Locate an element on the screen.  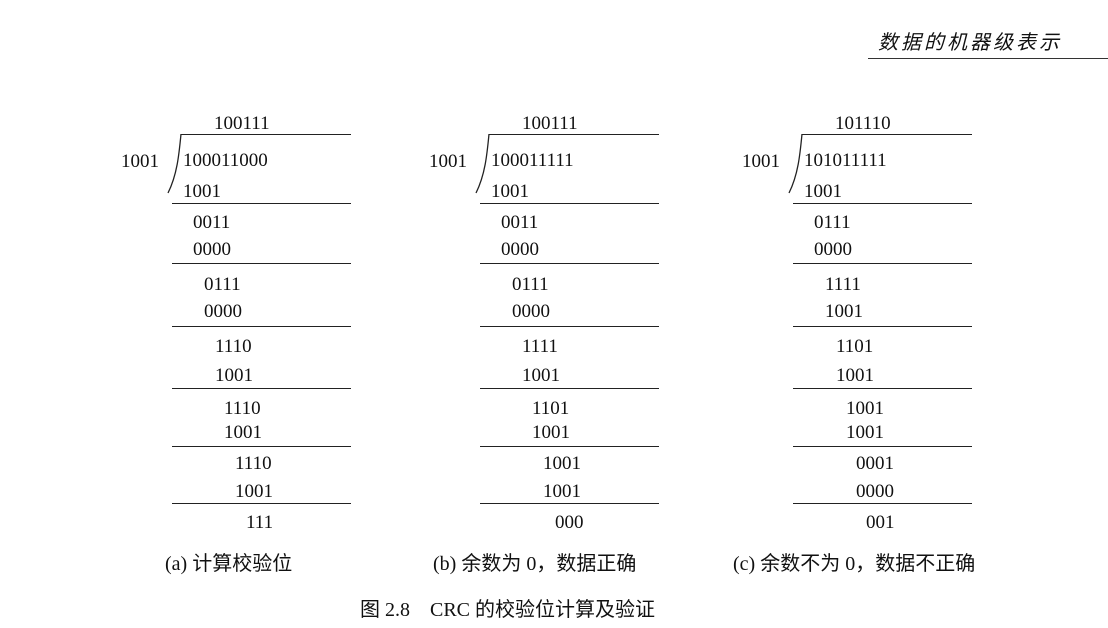
subtraction-line: 001 is located at coordinates (880, 522).